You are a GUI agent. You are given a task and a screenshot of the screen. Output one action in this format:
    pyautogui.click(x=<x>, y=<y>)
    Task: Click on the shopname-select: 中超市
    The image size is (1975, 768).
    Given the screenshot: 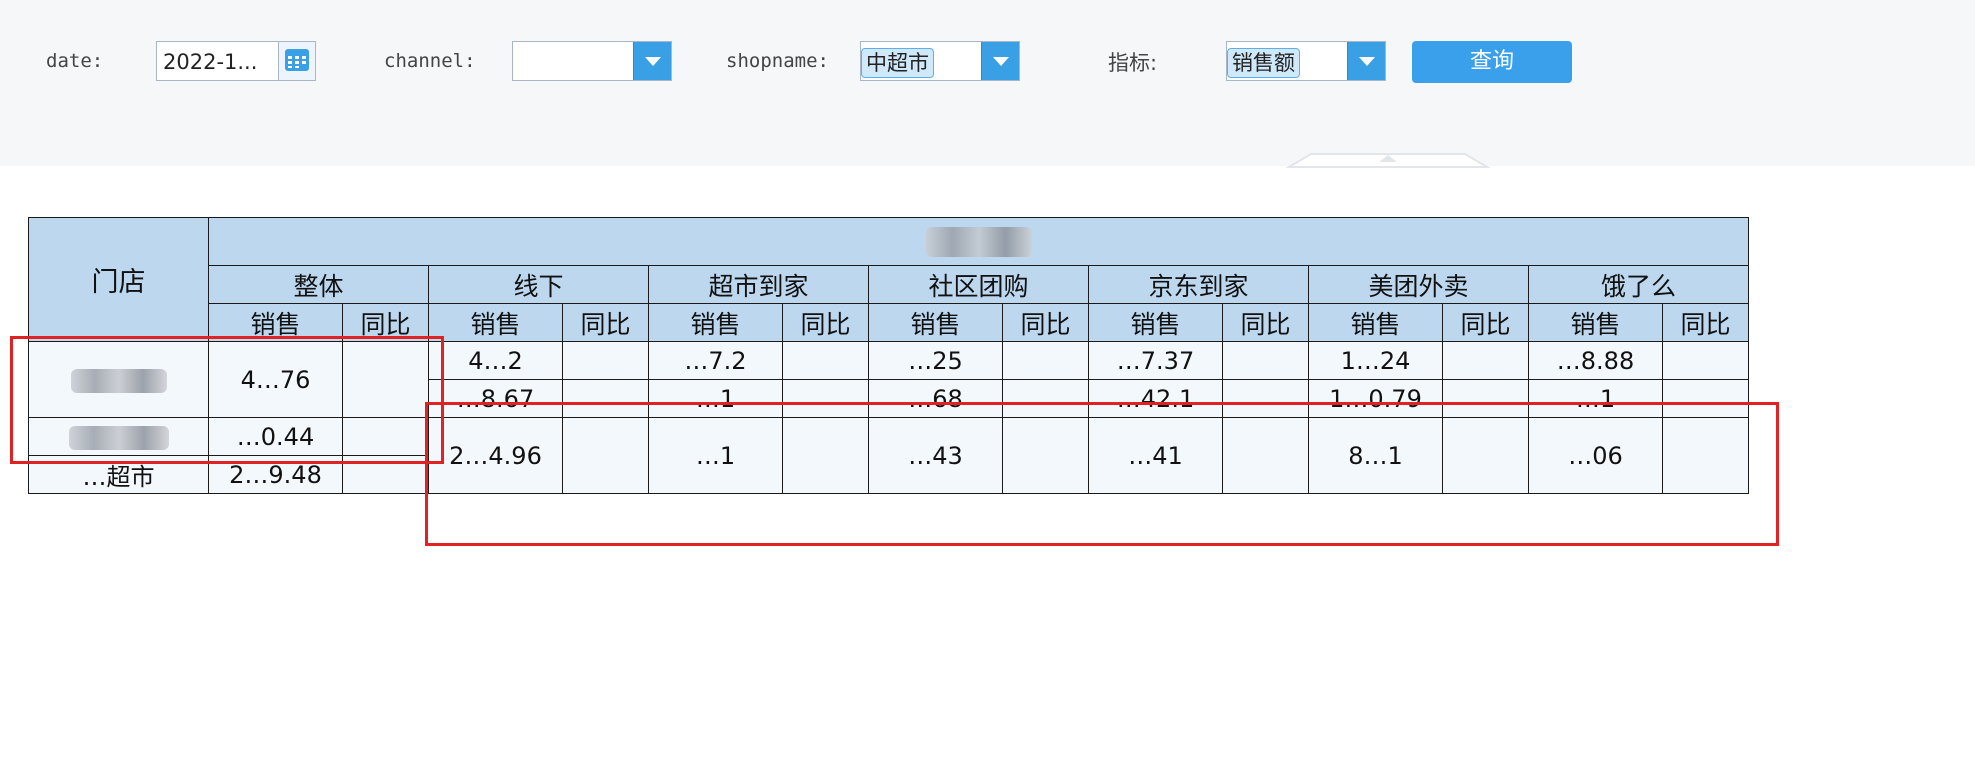 What is the action you would take?
    pyautogui.click(x=940, y=61)
    